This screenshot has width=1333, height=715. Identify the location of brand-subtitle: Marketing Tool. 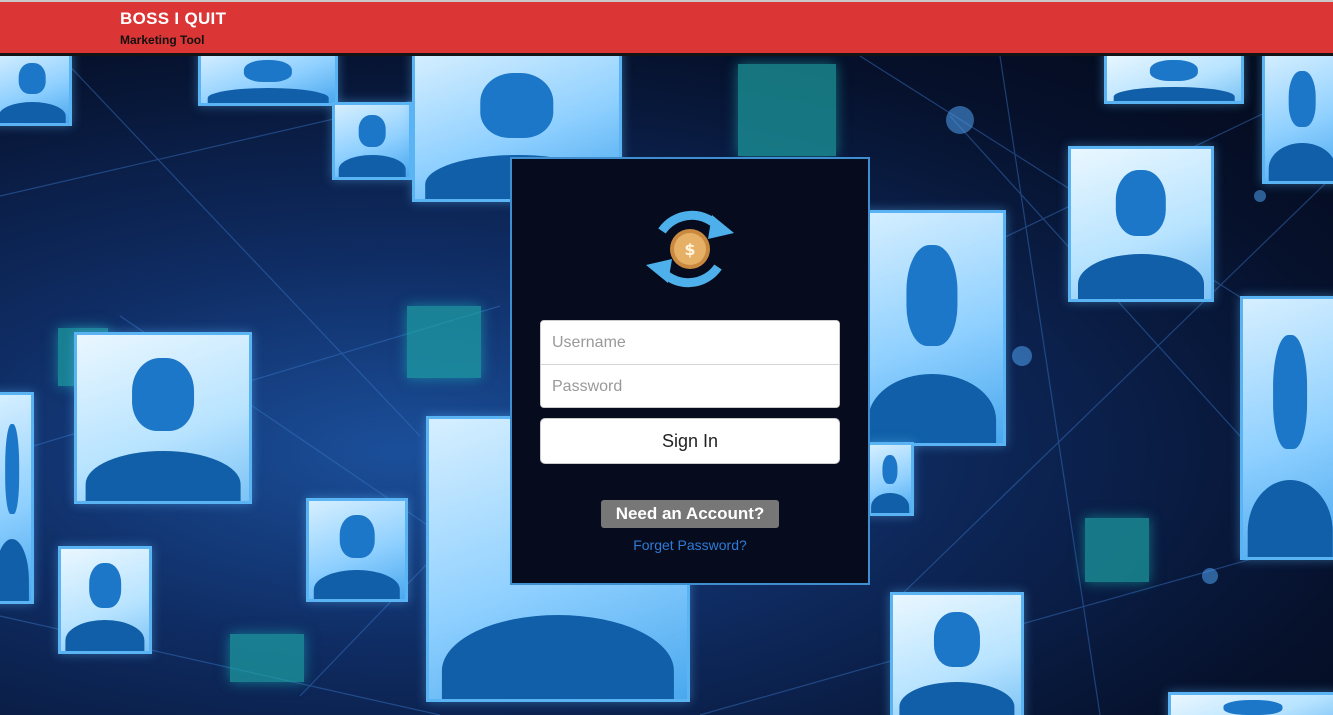
(162, 40).